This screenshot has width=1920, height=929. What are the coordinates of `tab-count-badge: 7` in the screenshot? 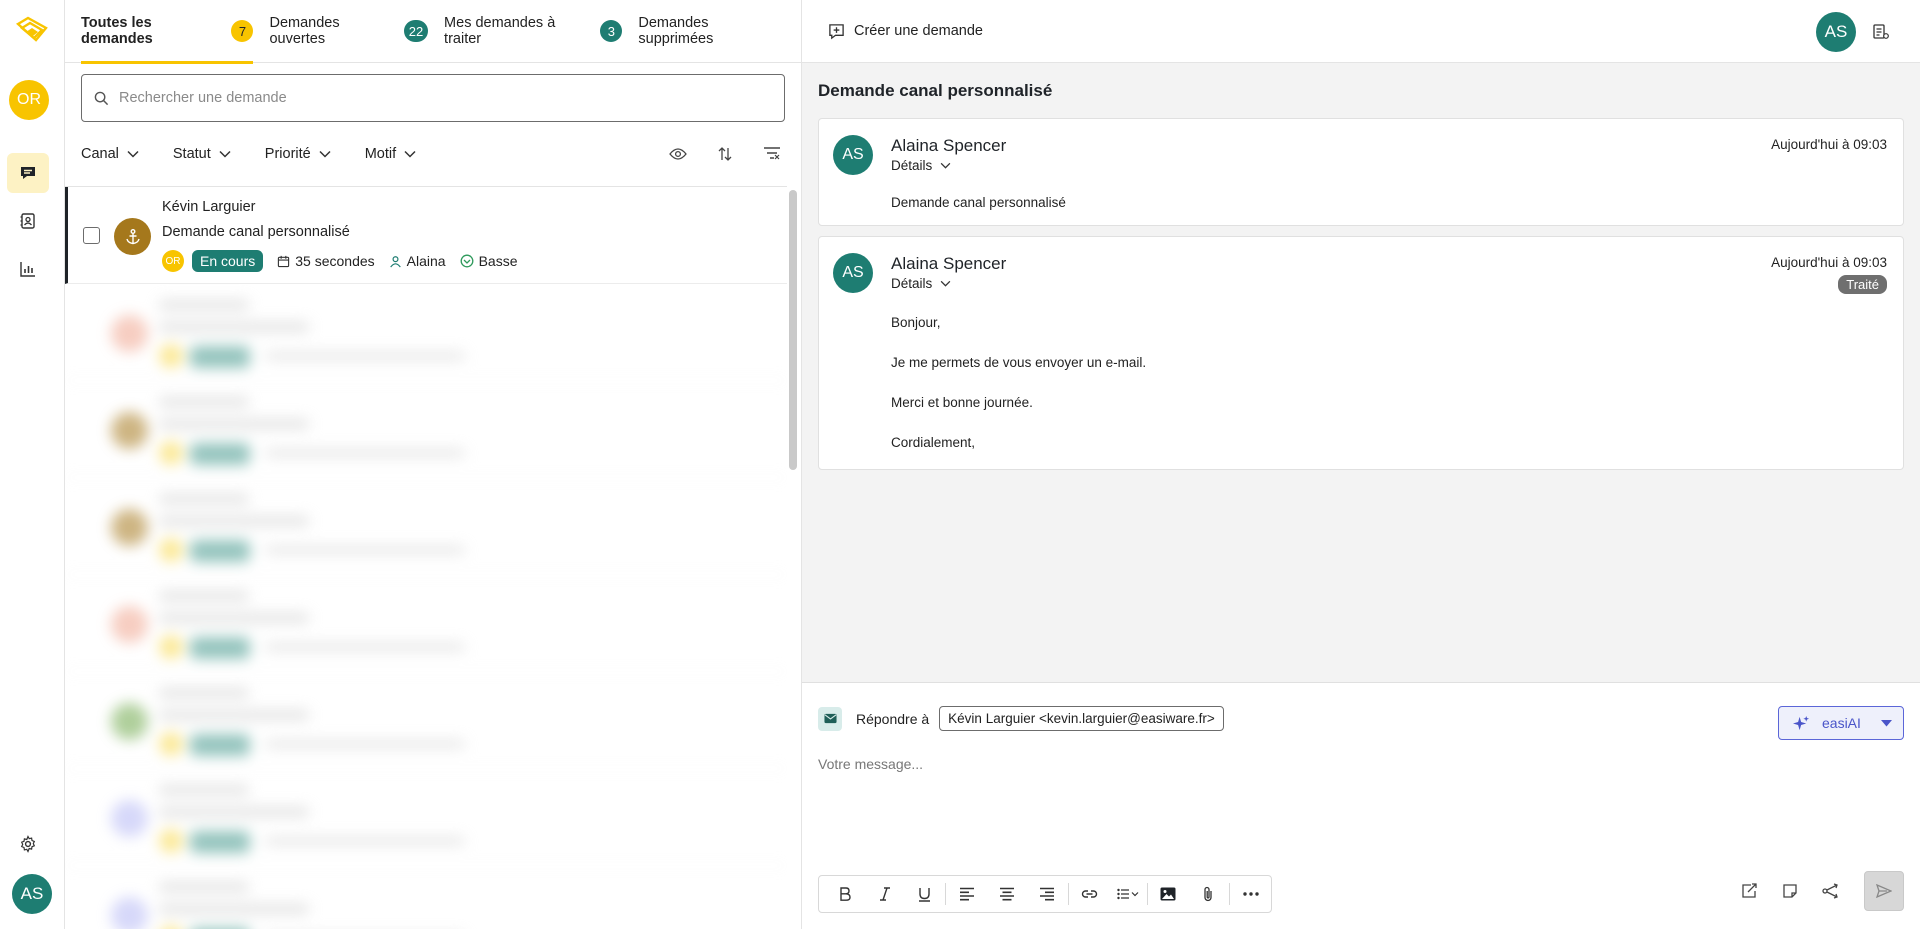 It's located at (242, 31).